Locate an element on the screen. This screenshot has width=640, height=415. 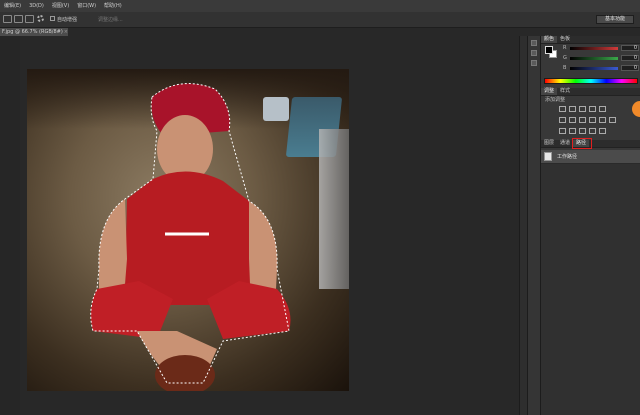
color-lookup-icon is located at coordinates (612, 120).